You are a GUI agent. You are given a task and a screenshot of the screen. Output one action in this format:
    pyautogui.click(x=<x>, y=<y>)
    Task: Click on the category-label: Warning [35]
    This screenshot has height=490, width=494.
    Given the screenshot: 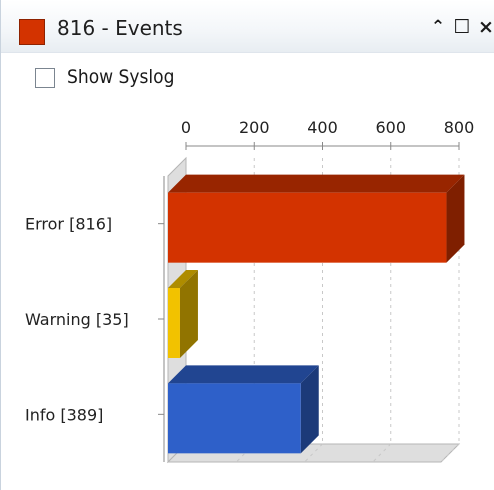 What is the action you would take?
    pyautogui.click(x=77, y=319)
    